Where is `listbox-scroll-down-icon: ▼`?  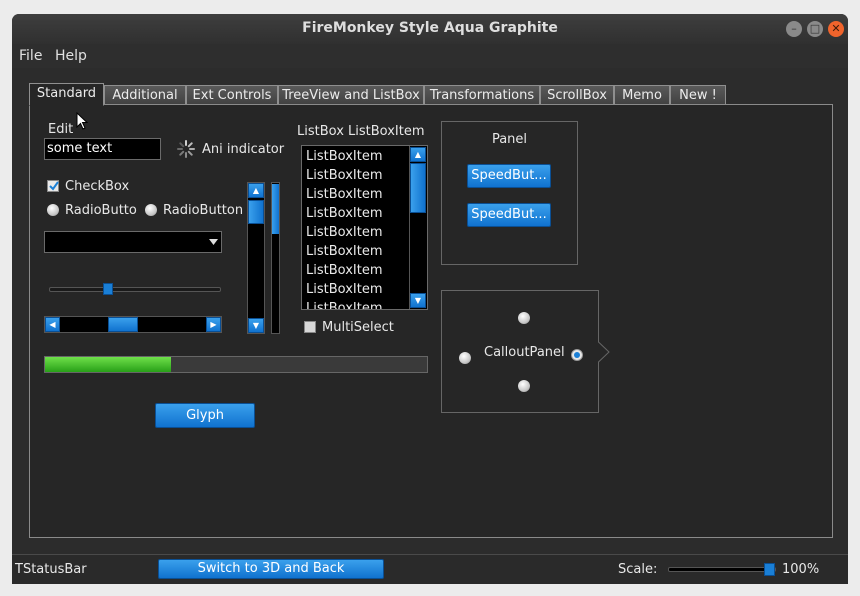
listbox-scroll-down-icon: ▼ is located at coordinates (418, 300).